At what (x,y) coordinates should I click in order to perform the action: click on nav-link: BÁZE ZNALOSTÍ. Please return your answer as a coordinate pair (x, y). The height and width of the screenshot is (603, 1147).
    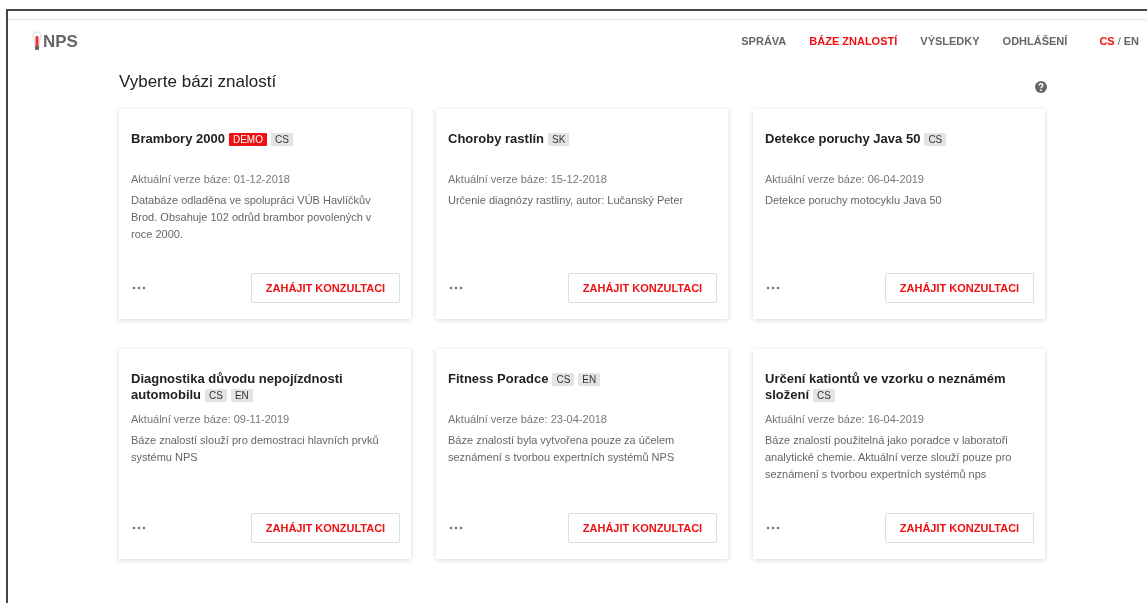
    Looking at the image, I should click on (853, 41).